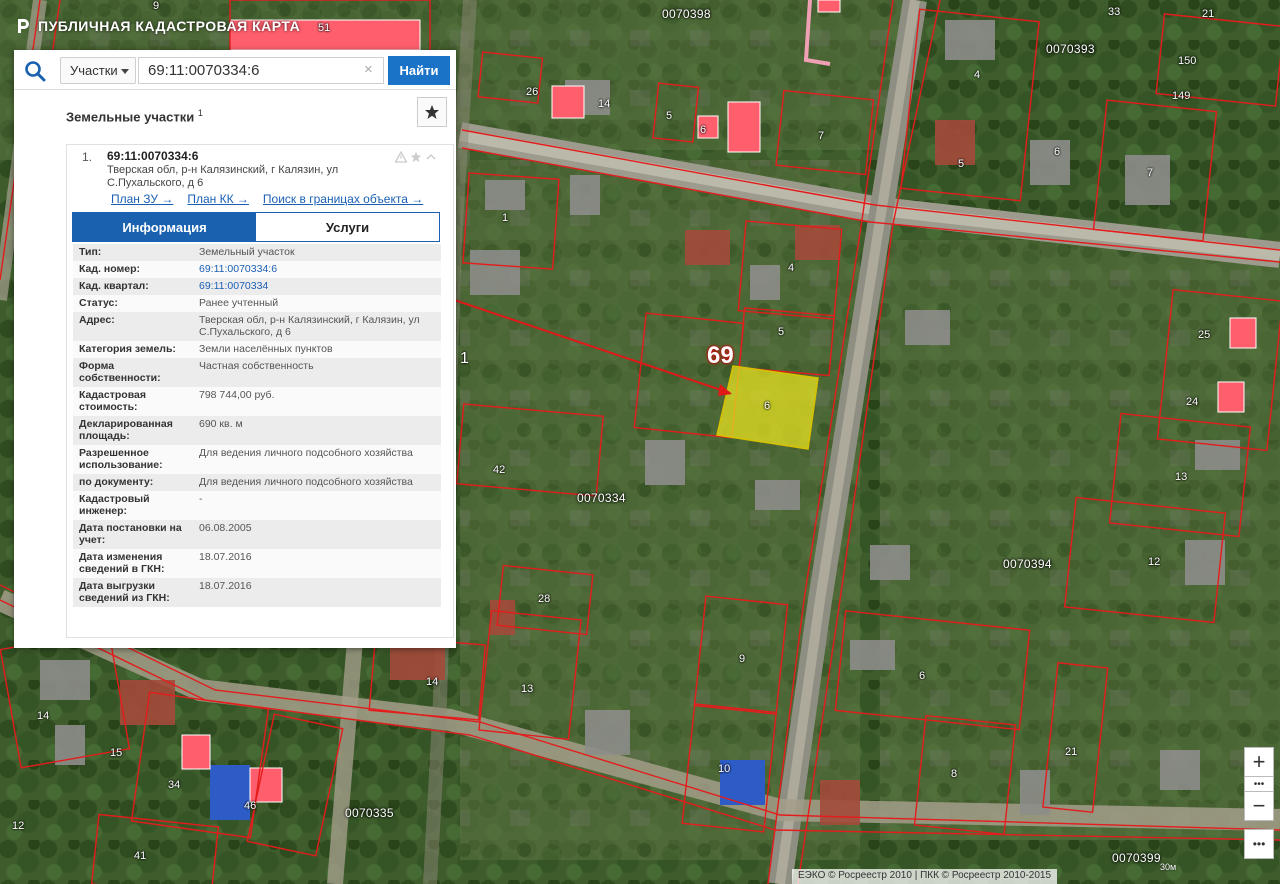 The image size is (1280, 884). Describe the element at coordinates (152, 156) in the screenshot. I see `result-cad-number: 69:11:0070334:6` at that location.